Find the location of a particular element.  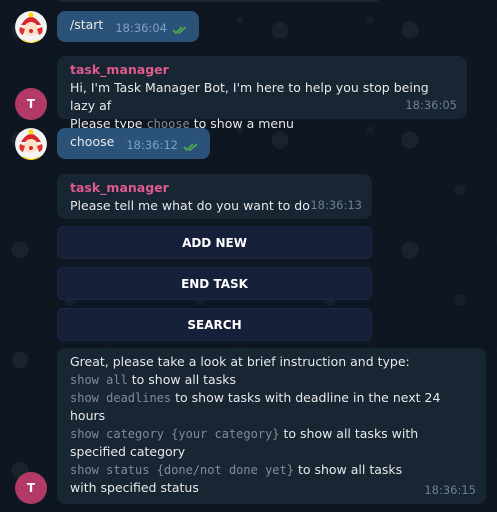

instruction-item: show all to show all tasks is located at coordinates (272, 380).